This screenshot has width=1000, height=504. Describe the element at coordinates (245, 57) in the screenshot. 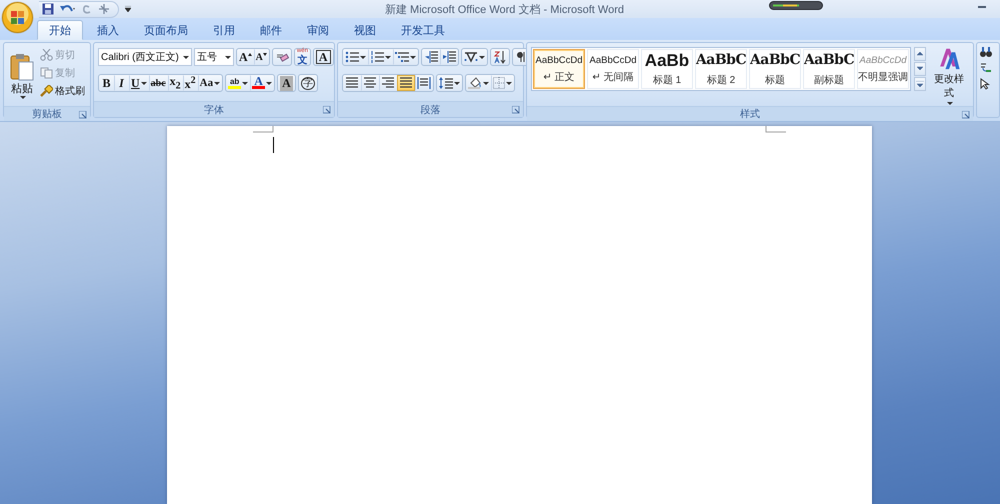

I see `grow-font-button: A` at that location.